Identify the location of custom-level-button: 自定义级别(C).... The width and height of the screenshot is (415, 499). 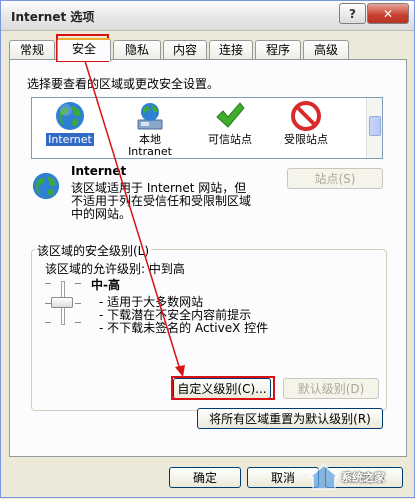
(222, 388).